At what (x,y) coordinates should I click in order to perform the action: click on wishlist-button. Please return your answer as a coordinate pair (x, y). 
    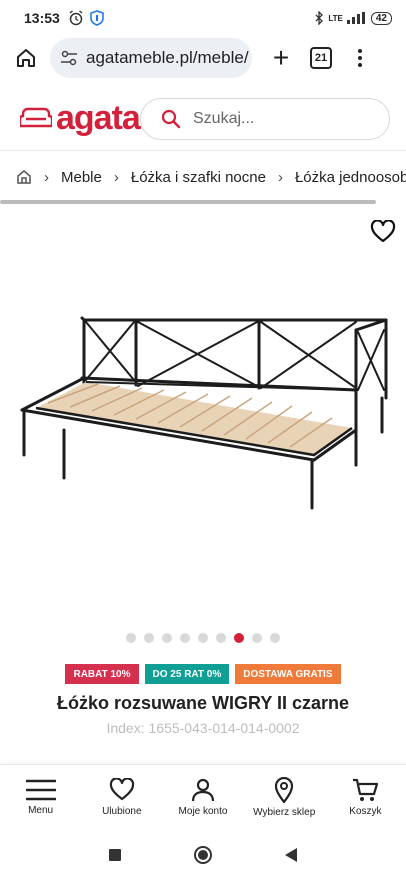
    Looking at the image, I should click on (383, 232).